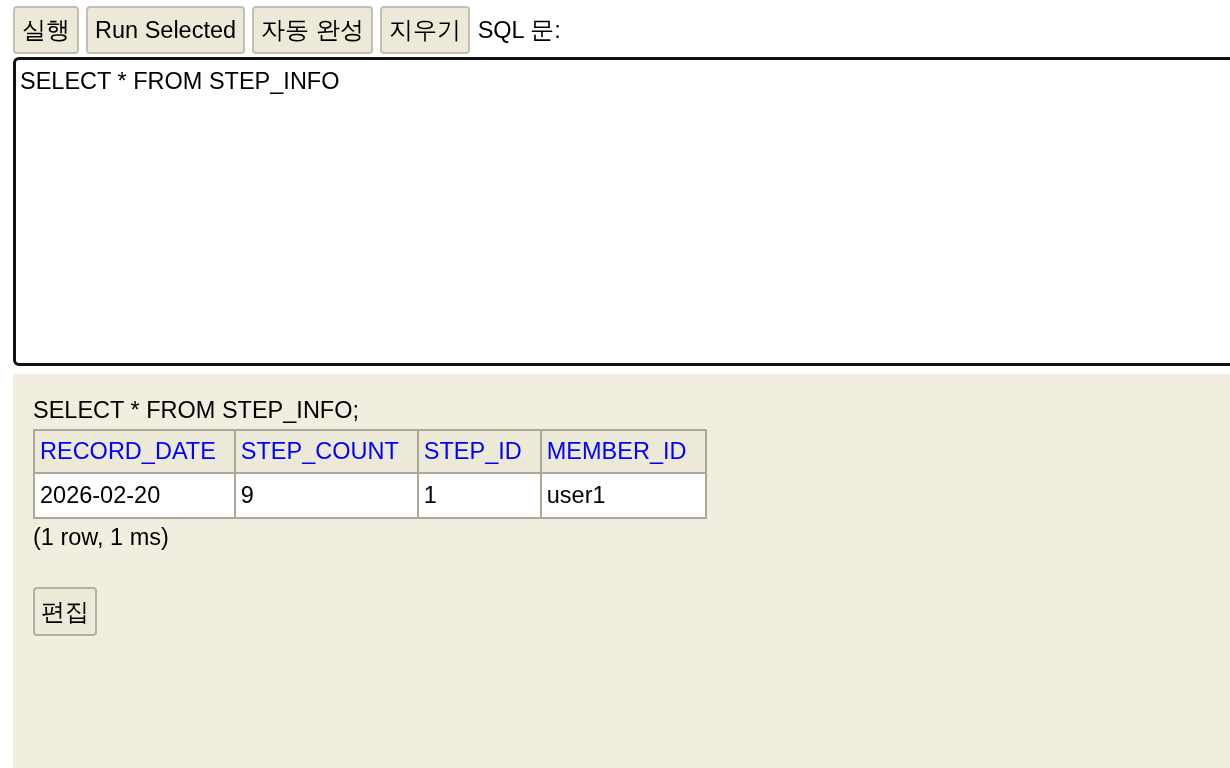 This screenshot has width=1230, height=768. I want to click on table-cell: 2026-02-20, so click(134, 495).